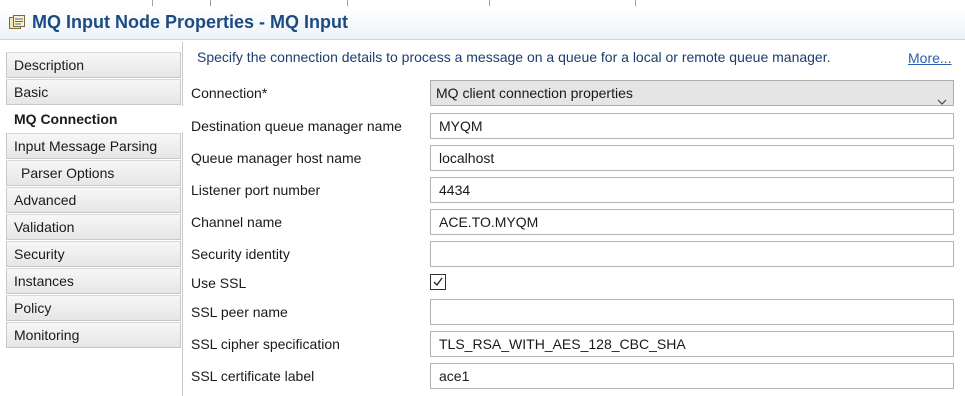  Describe the element at coordinates (93, 146) in the screenshot. I see `sidebar-item-input-message-parsing: Input Message Parsing` at that location.